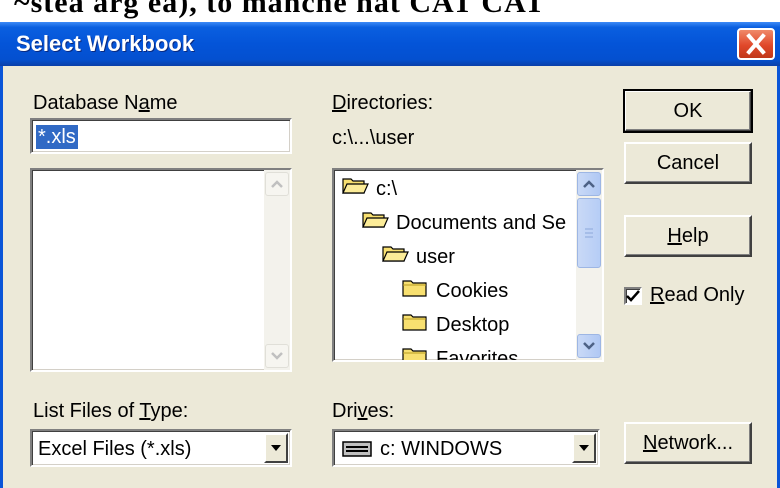 Image resolution: width=780 pixels, height=488 pixels. I want to click on close-icon, so click(756, 44).